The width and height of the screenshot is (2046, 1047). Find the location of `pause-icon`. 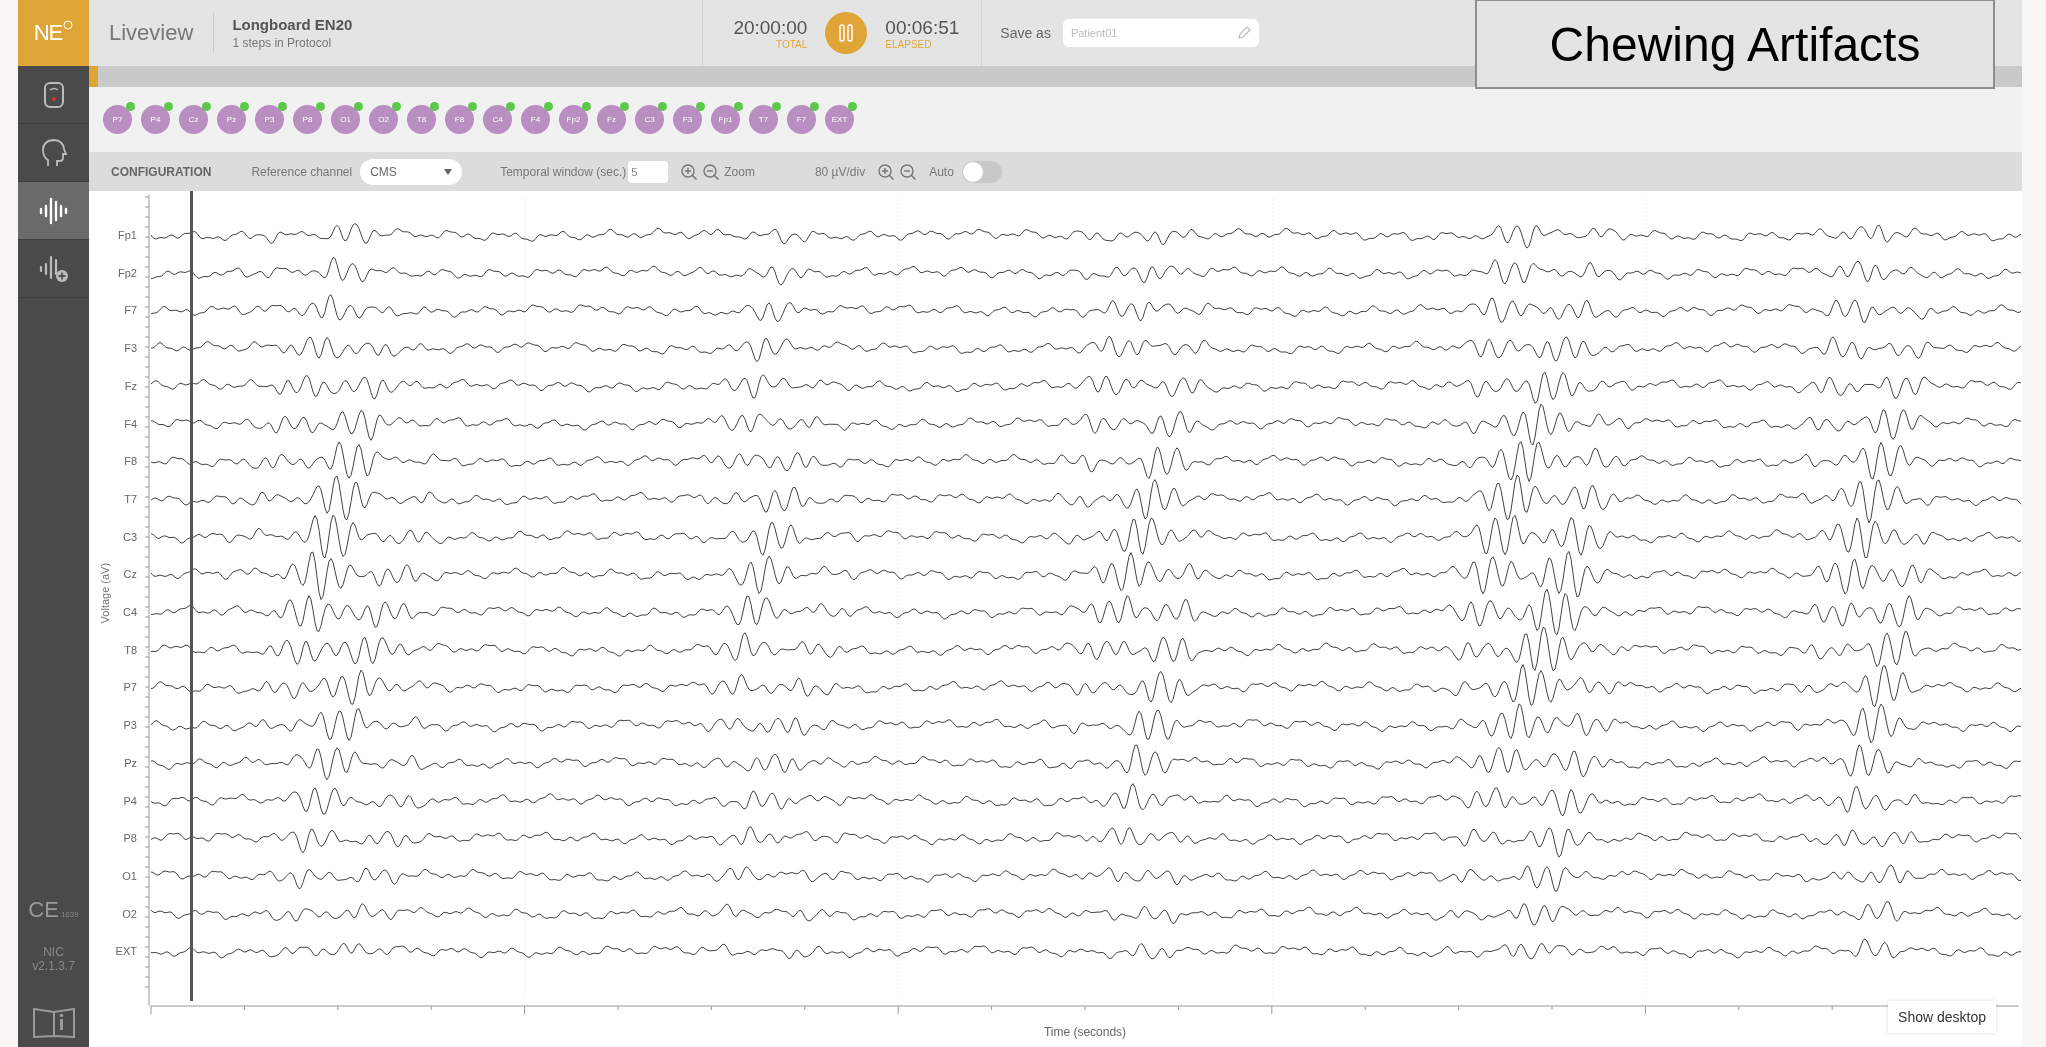

pause-icon is located at coordinates (846, 33).